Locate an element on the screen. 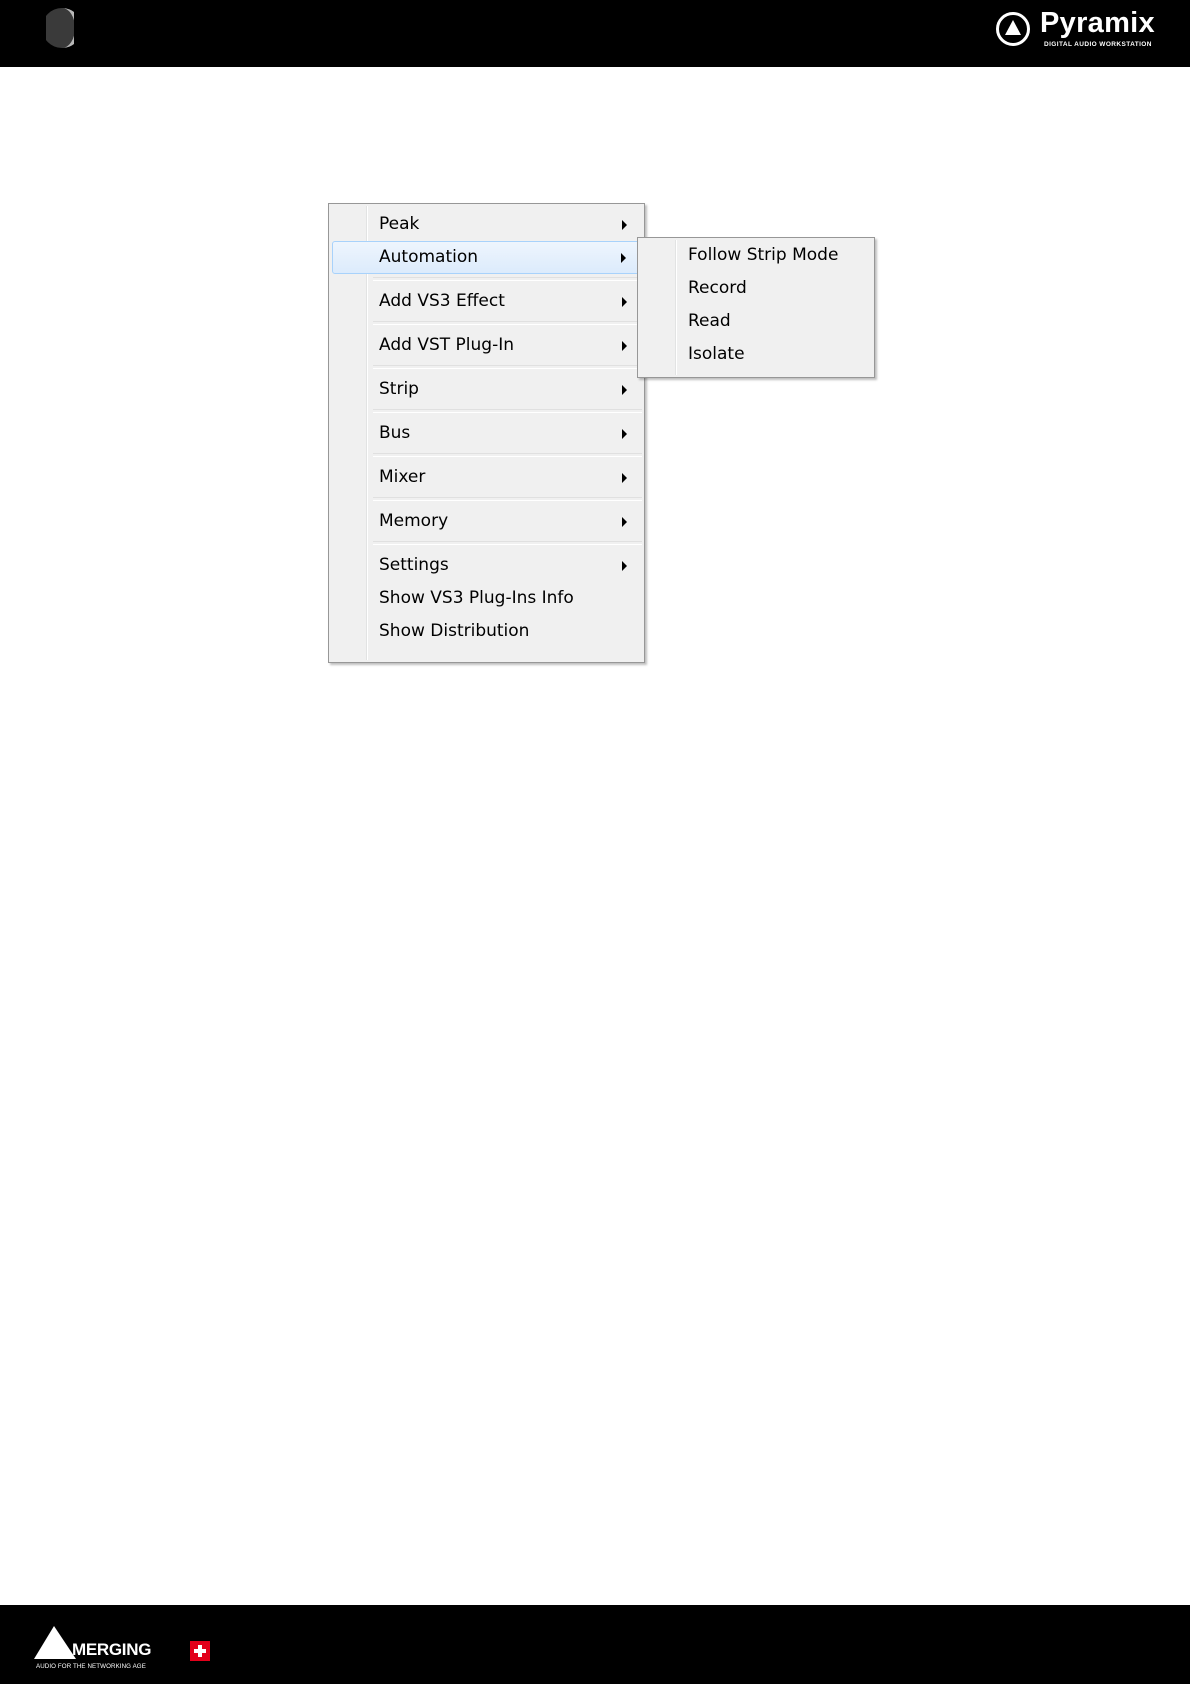  menu-item-label: Mixer is located at coordinates (402, 477).